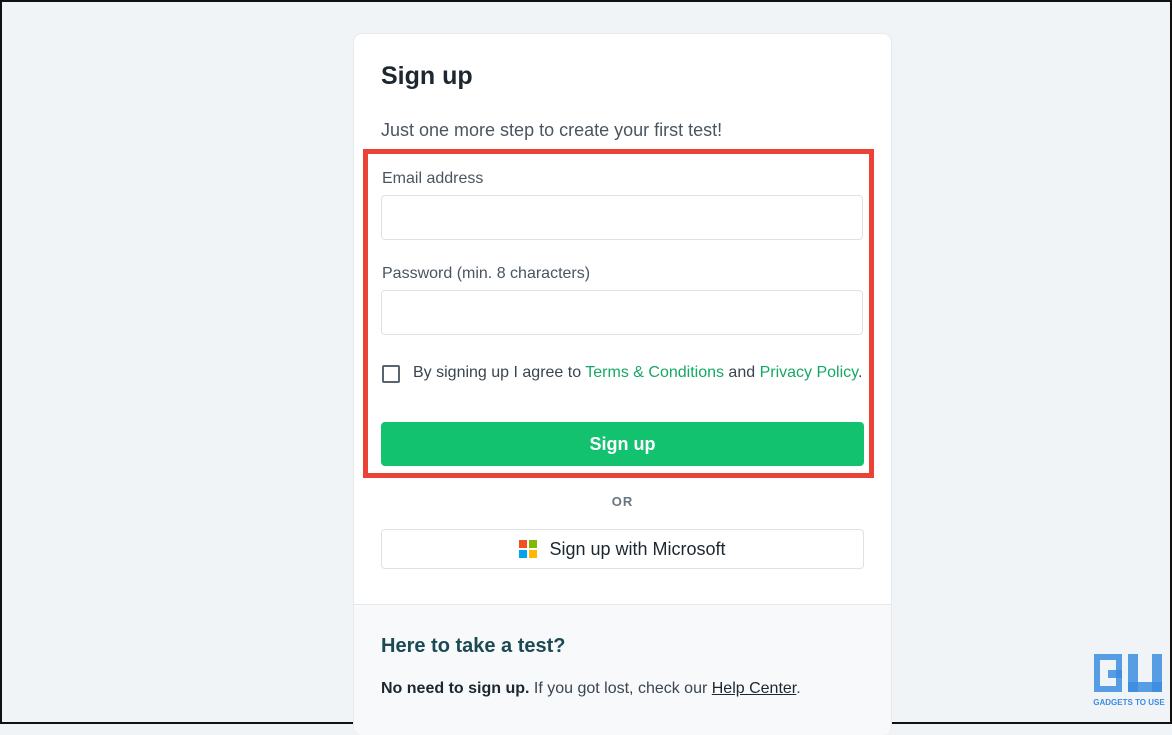 This screenshot has height=735, width=1172. Describe the element at coordinates (798, 688) in the screenshot. I see `footer-suffix: .` at that location.